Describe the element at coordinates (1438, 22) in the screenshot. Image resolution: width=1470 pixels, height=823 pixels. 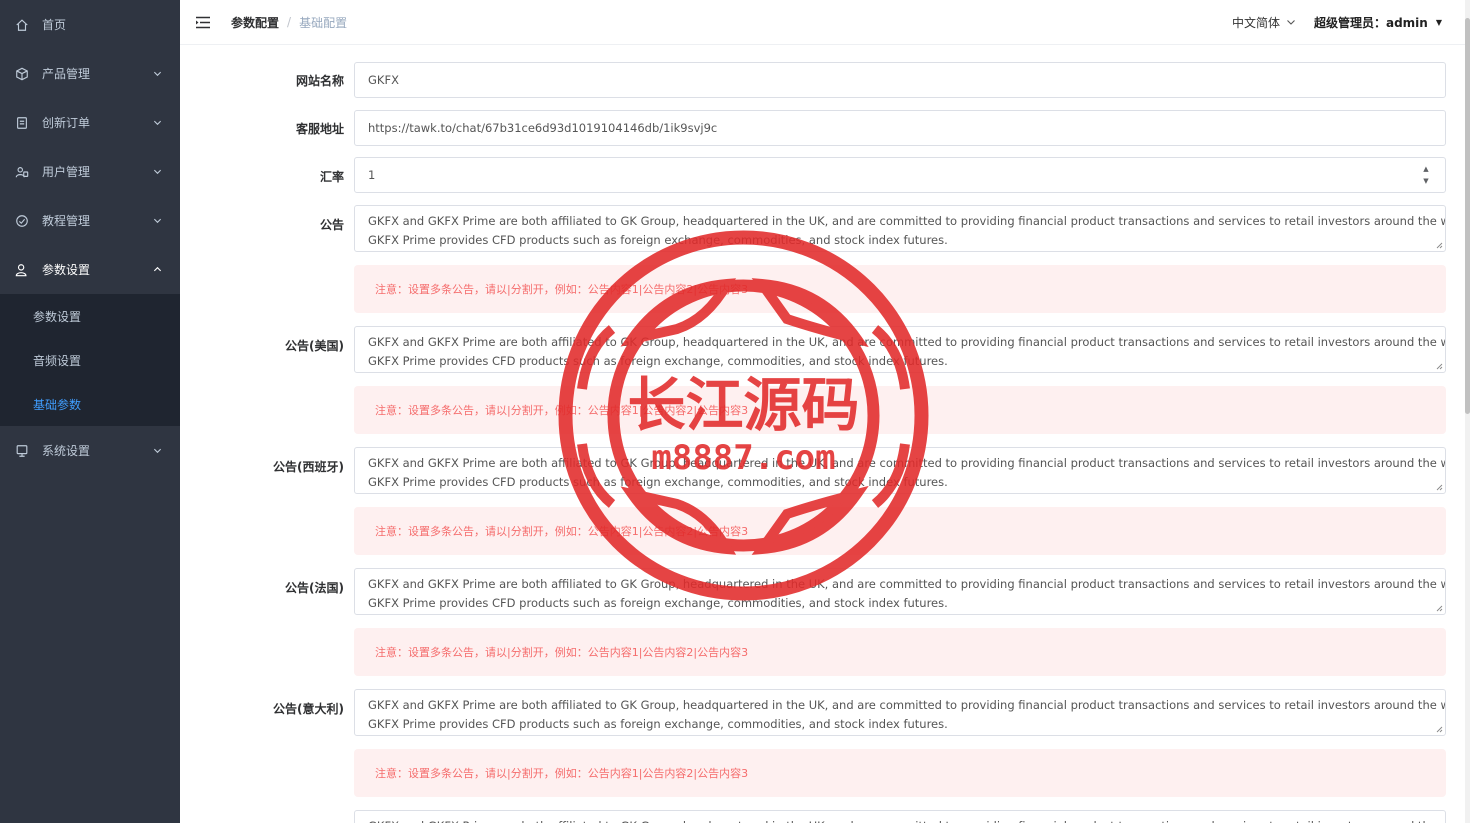
I see `caret-down-icon: ▼` at that location.